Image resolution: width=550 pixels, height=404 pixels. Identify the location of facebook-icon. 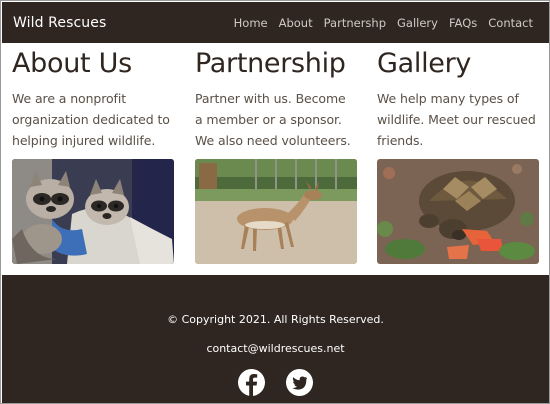
(251, 382).